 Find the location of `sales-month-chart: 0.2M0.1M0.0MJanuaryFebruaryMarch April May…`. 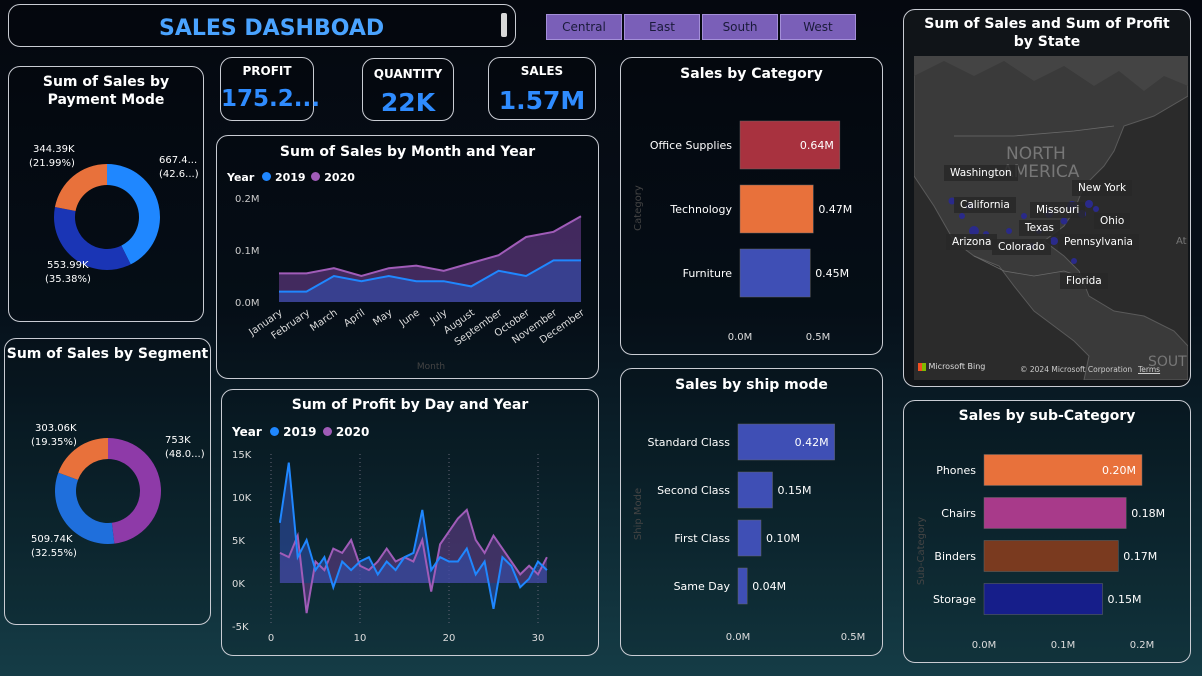

sales-month-chart: 0.2M0.1M0.0MJanuaryFebruaryMarch April May… is located at coordinates (411, 283).